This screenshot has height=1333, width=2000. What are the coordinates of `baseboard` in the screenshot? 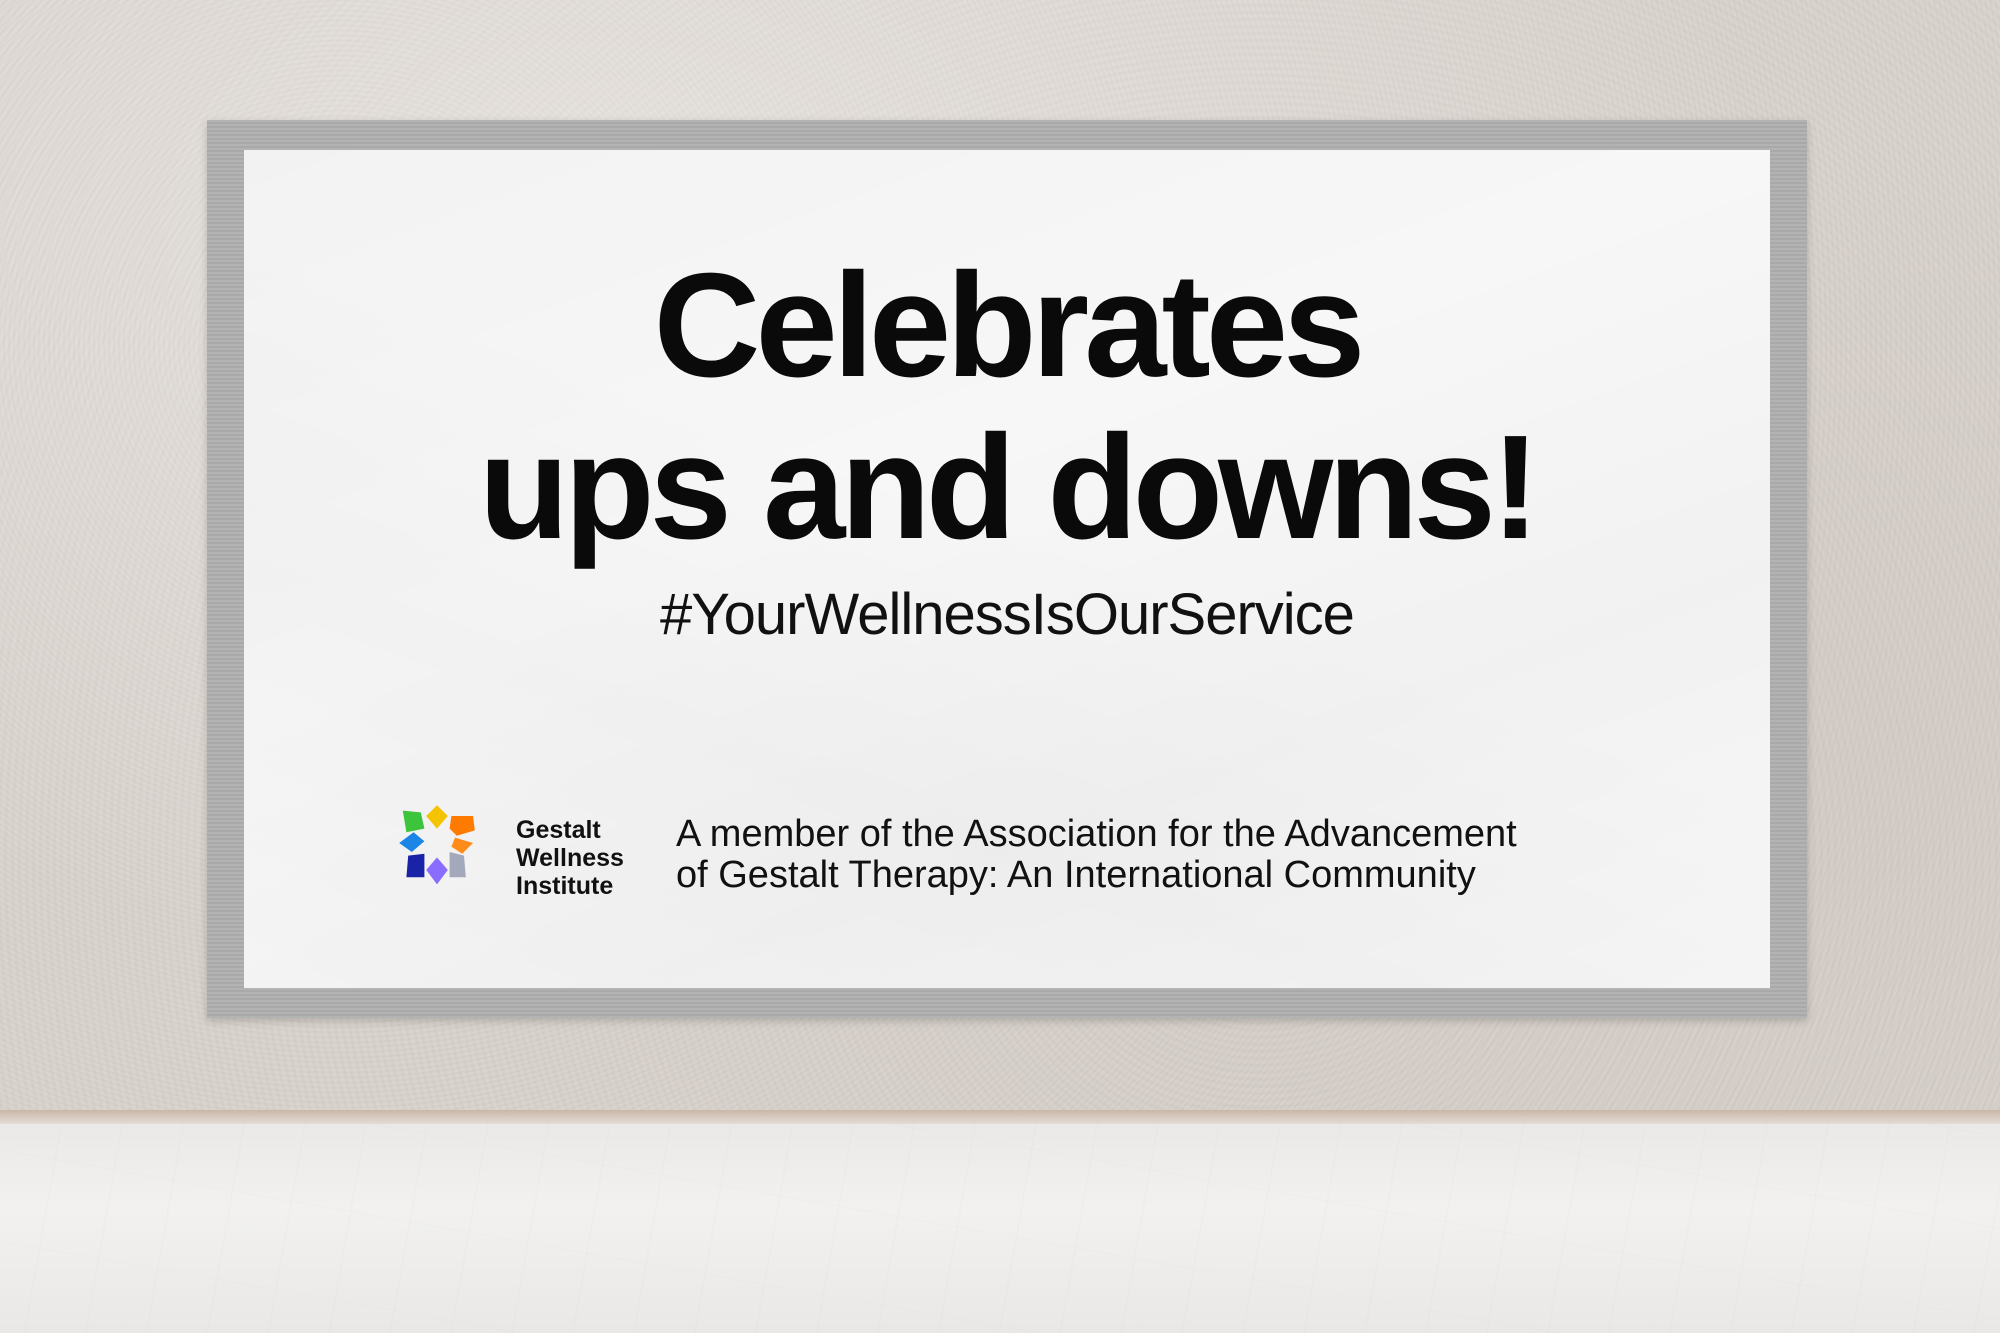 It's located at (1000, 1117).